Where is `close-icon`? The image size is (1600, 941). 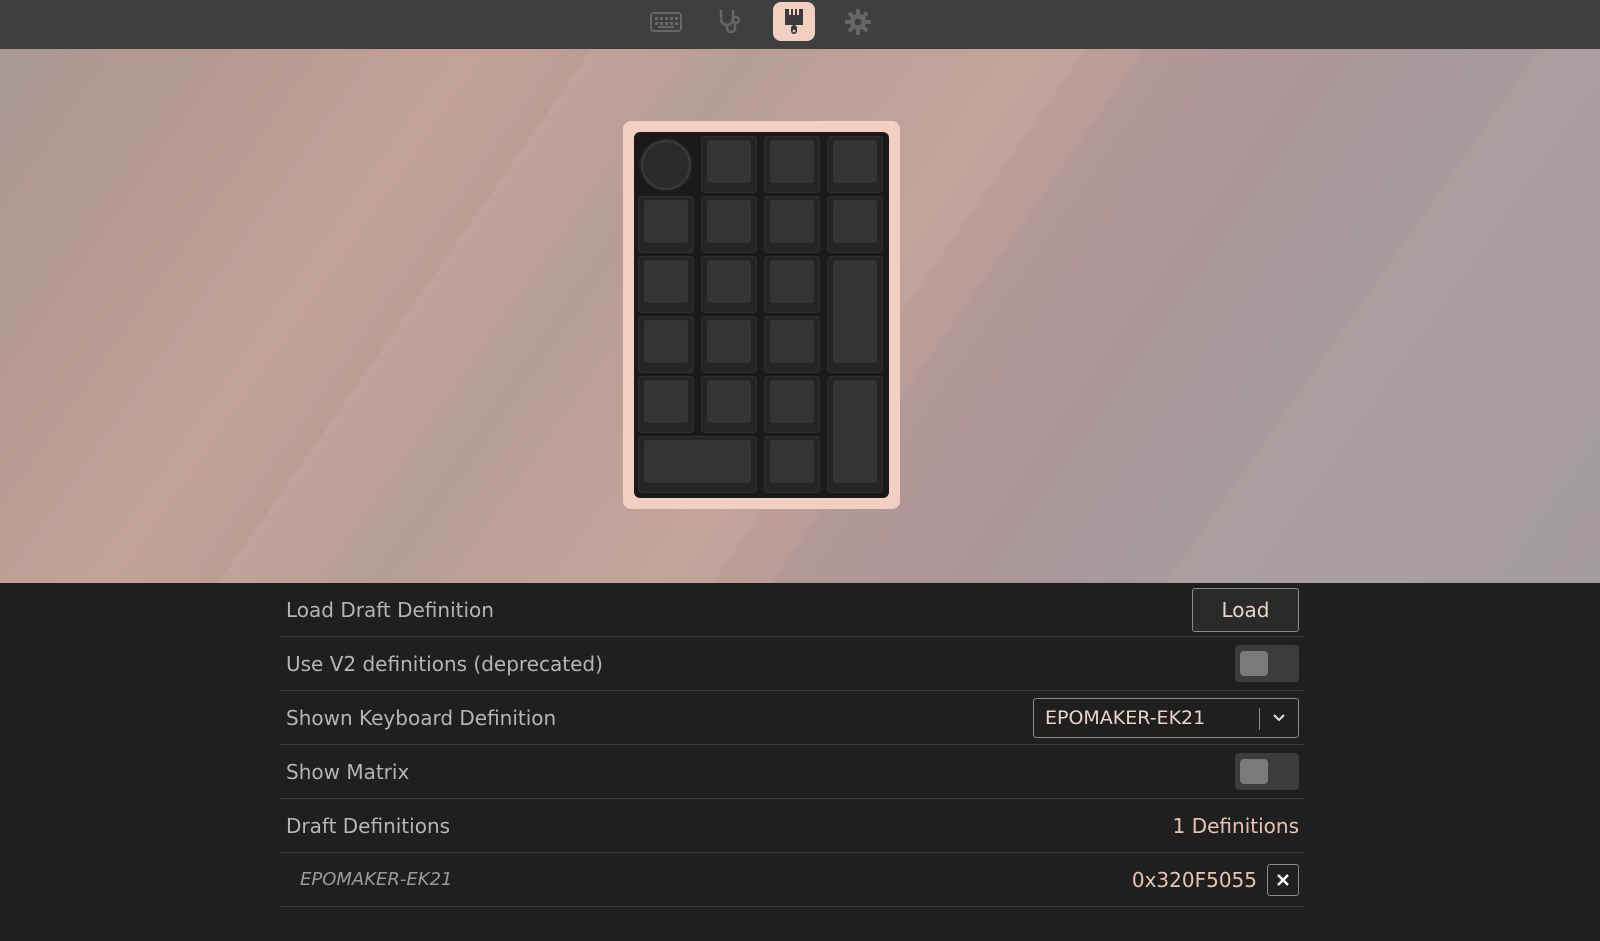 close-icon is located at coordinates (1283, 879).